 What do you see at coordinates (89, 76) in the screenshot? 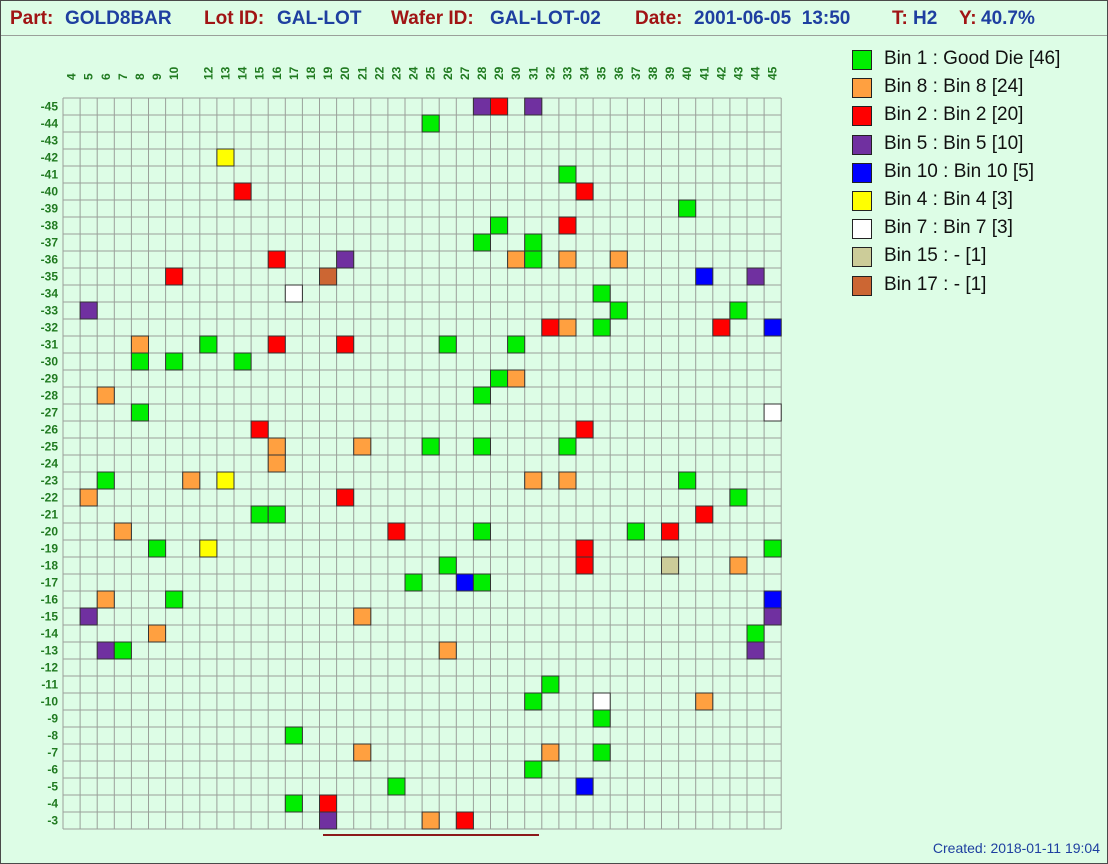
I see `x-tick-label: 5` at bounding box center [89, 76].